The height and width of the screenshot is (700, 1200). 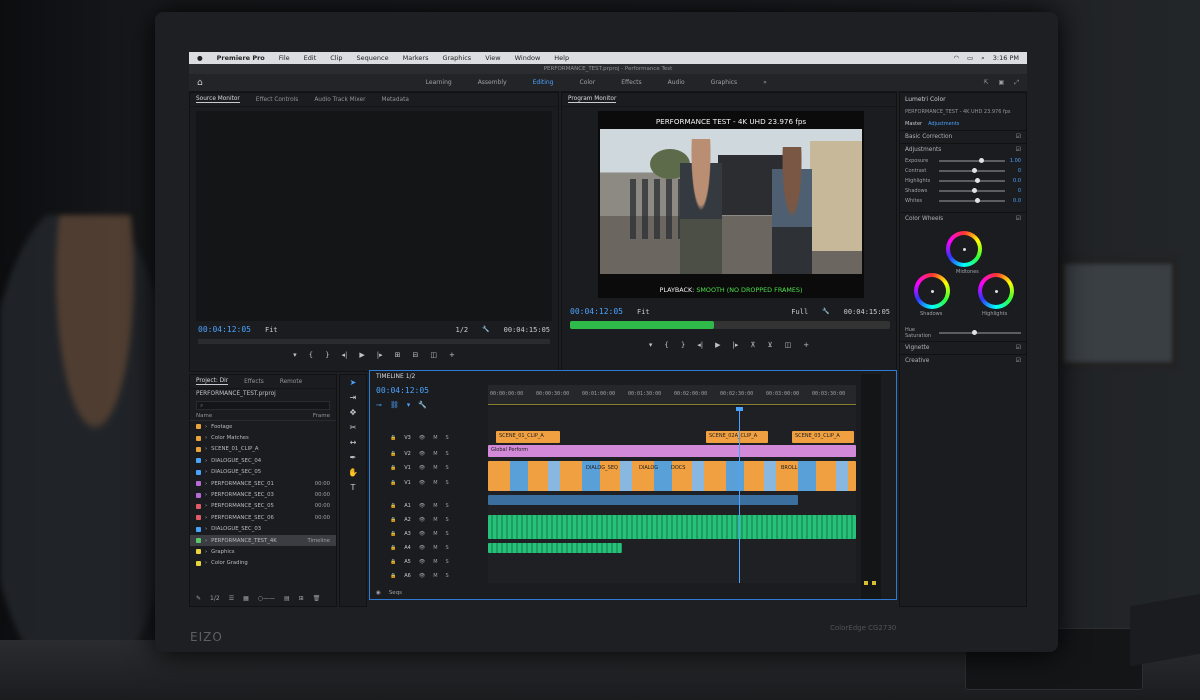 What do you see at coordinates (224, 329) in the screenshot?
I see `source-timecode: 00:04:12:05` at bounding box center [224, 329].